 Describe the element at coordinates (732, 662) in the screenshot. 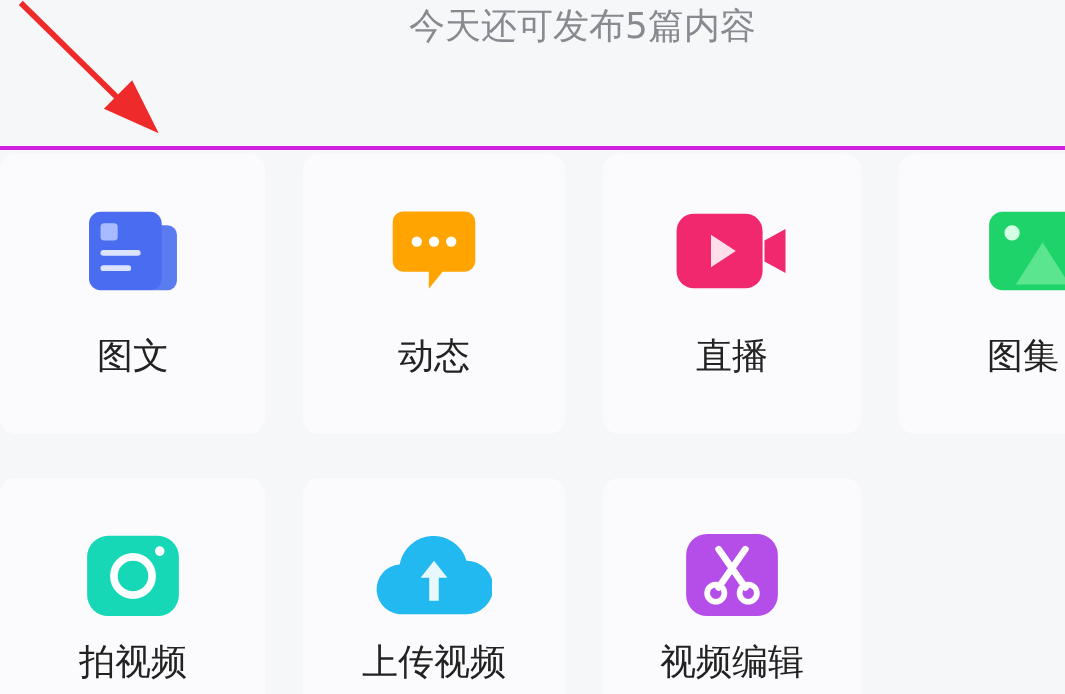

I see `option-label: 视频编辑` at that location.